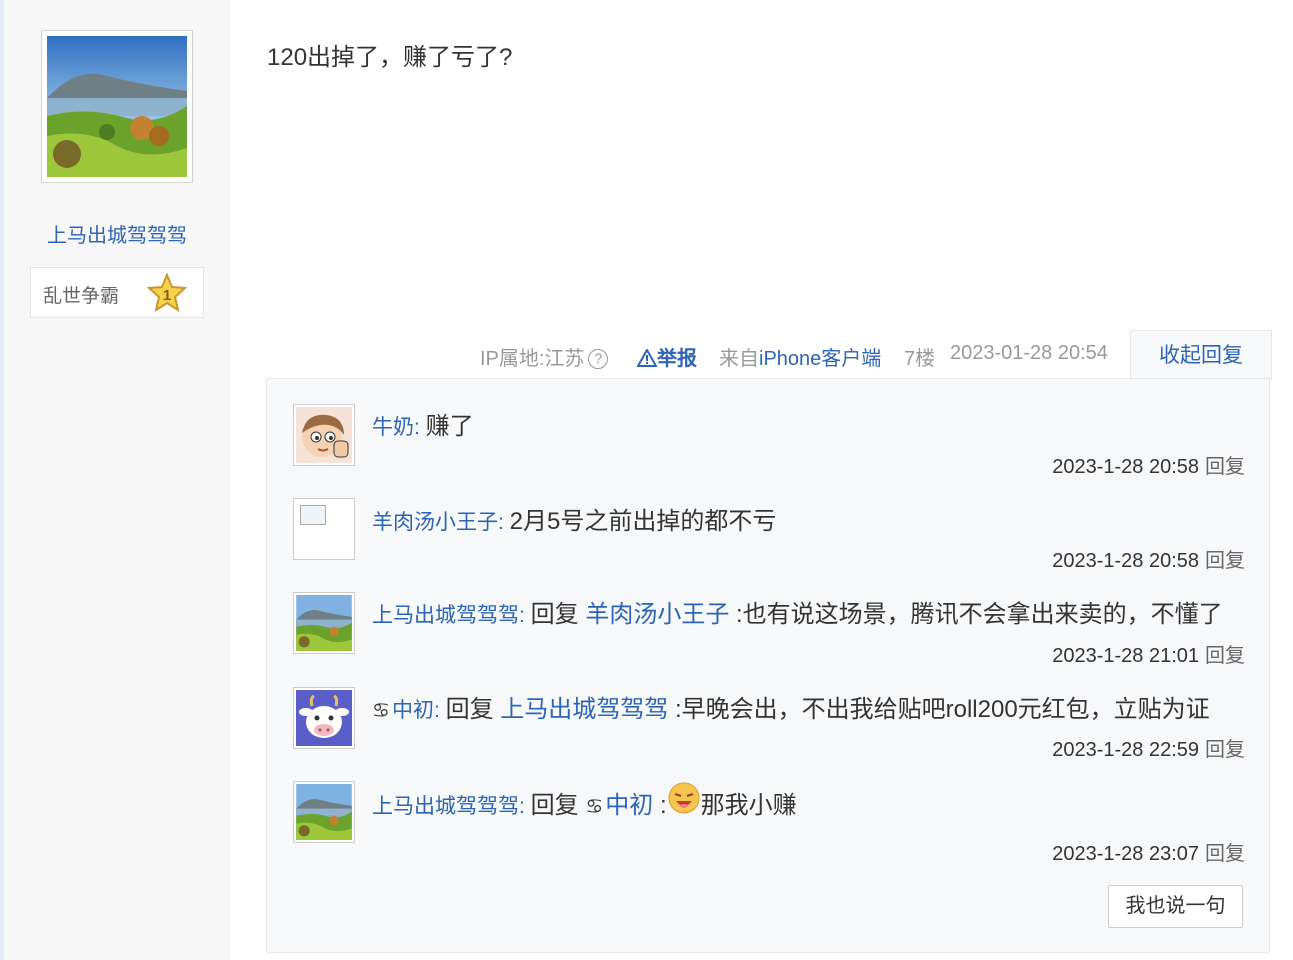 Image resolution: width=1293 pixels, height=960 pixels. I want to click on post-time: 2023-01-28 20:54, so click(1029, 353).